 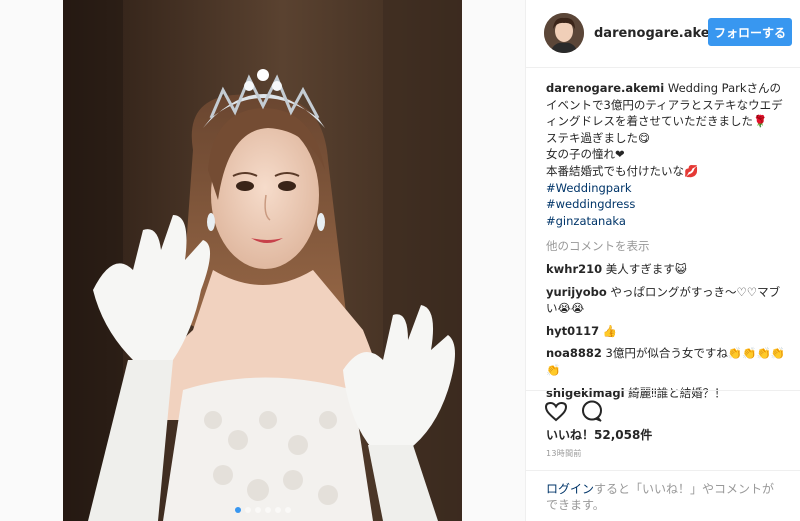 What do you see at coordinates (668, 331) in the screenshot?
I see `comment-item: hyt0117 👍` at bounding box center [668, 331].